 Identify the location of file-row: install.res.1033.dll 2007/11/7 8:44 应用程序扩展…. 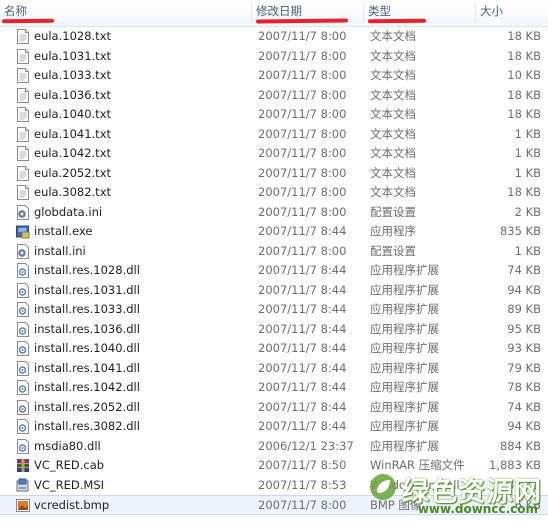
(274, 310).